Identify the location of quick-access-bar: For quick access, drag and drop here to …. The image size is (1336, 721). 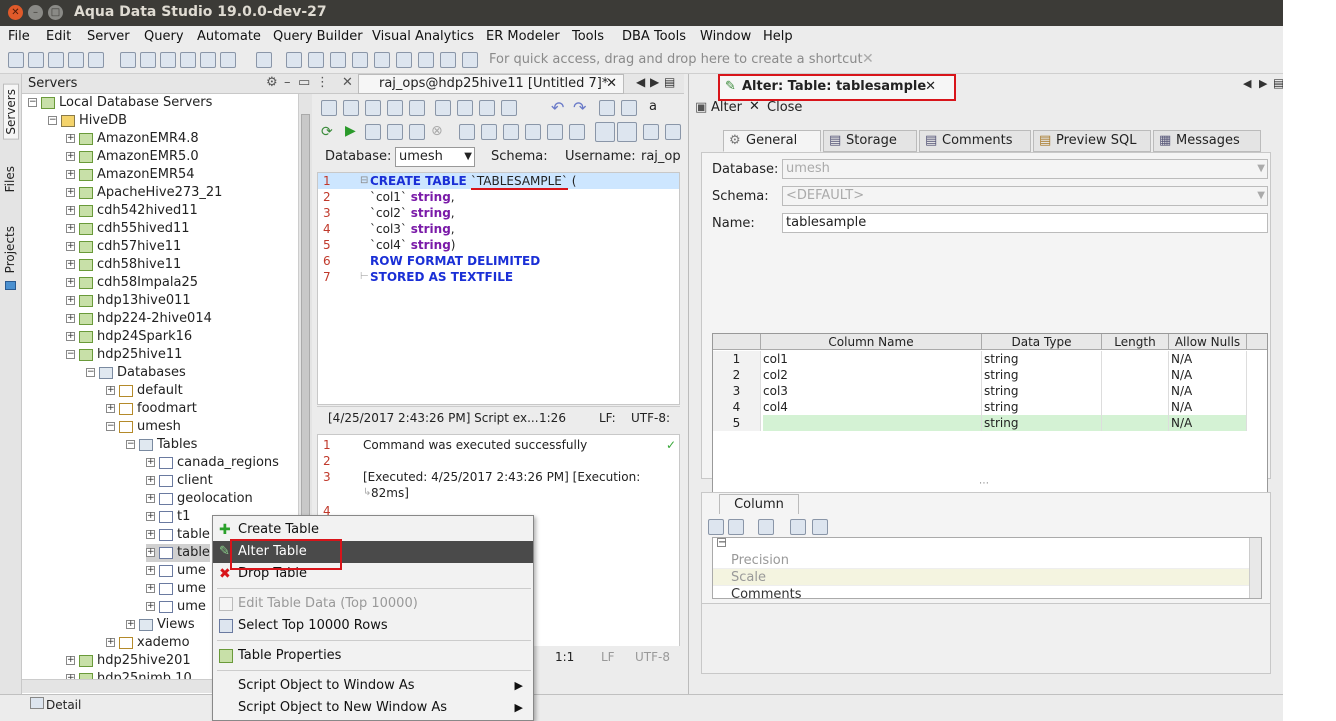
(676, 59).